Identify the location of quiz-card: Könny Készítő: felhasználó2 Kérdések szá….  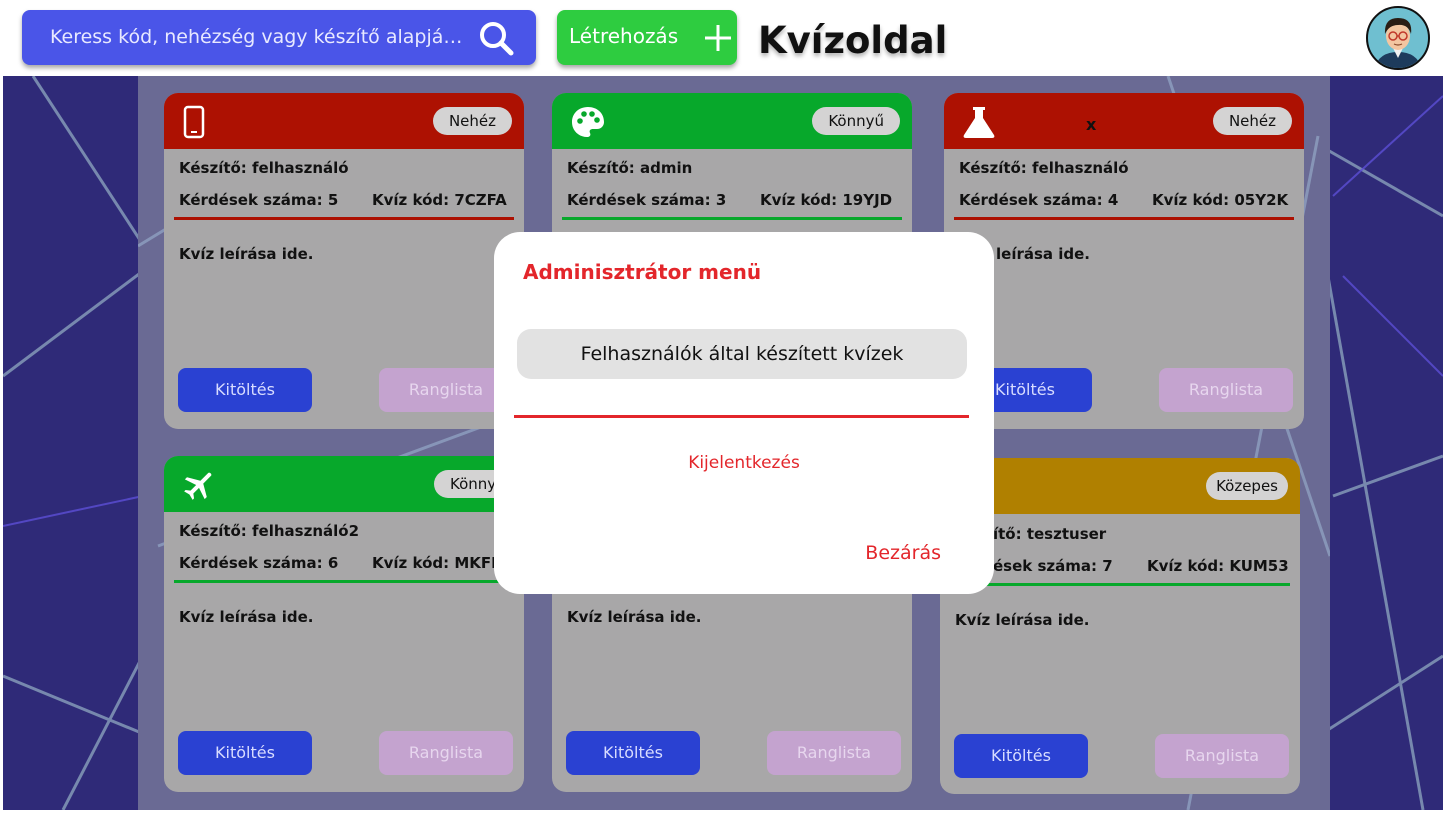
(344, 624).